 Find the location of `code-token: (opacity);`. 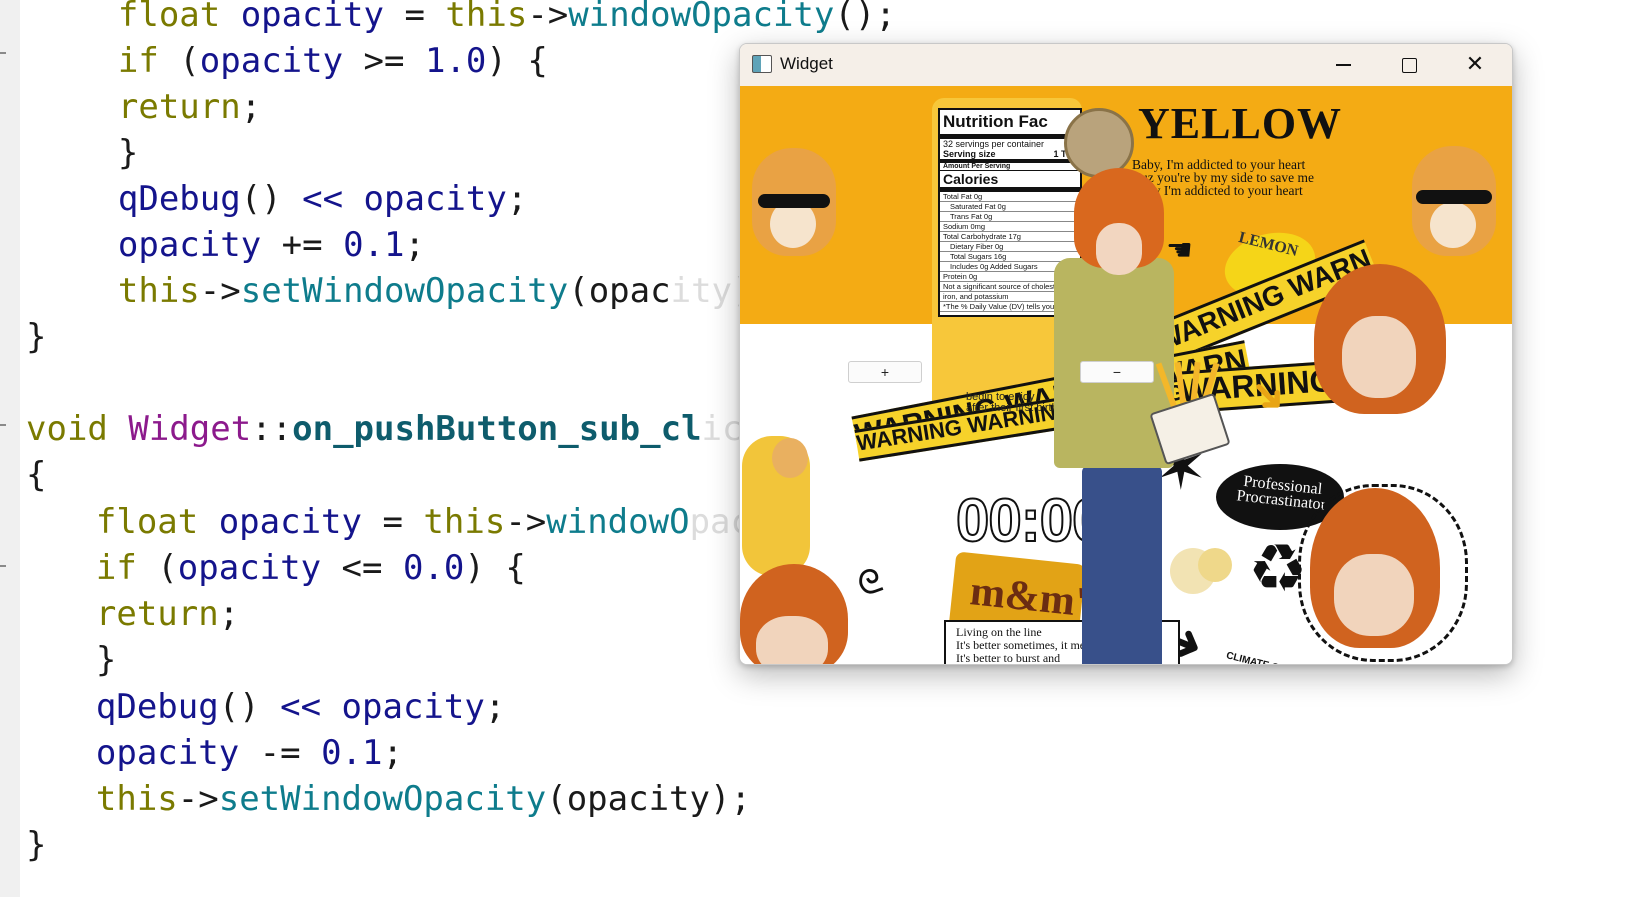

code-token: (opacity); is located at coordinates (648, 799).